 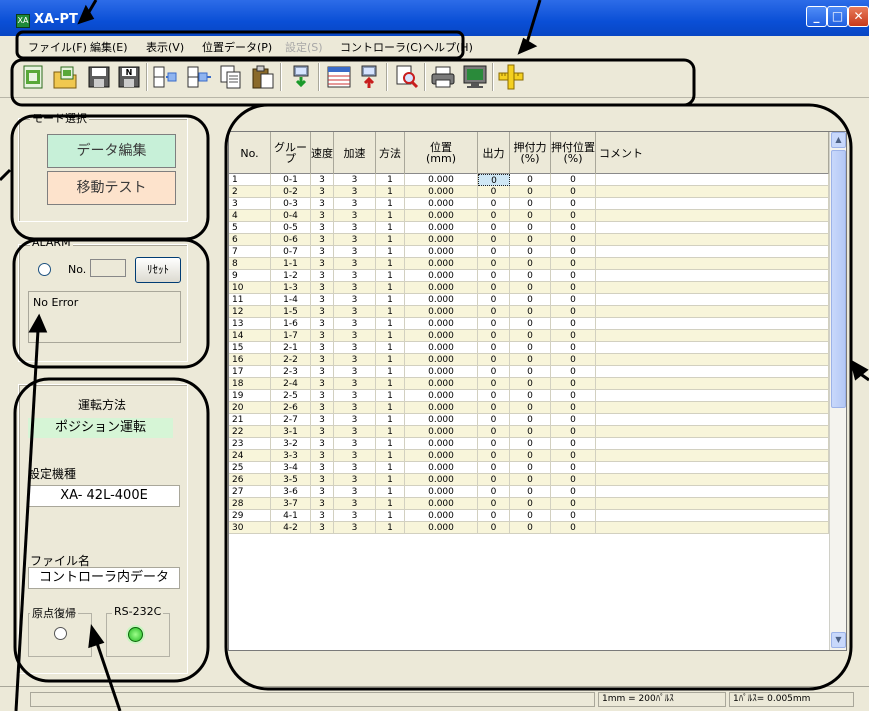 What do you see at coordinates (291, 468) in the screenshot?
I see `cell-group: 3-4` at bounding box center [291, 468].